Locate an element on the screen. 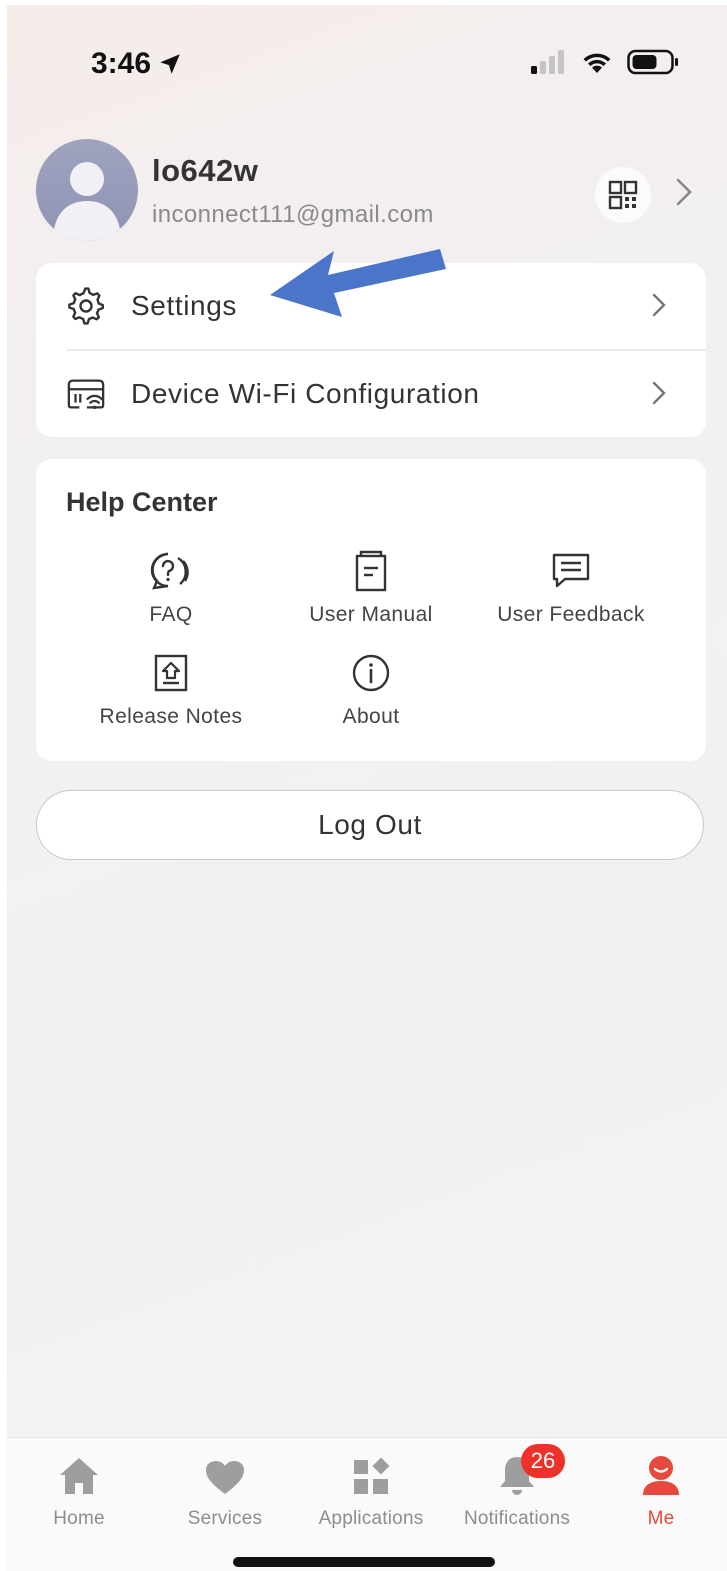 Image resolution: width=727 pixels, height=1571 pixels. tab-notifications-label: Notifications is located at coordinates (517, 1518).